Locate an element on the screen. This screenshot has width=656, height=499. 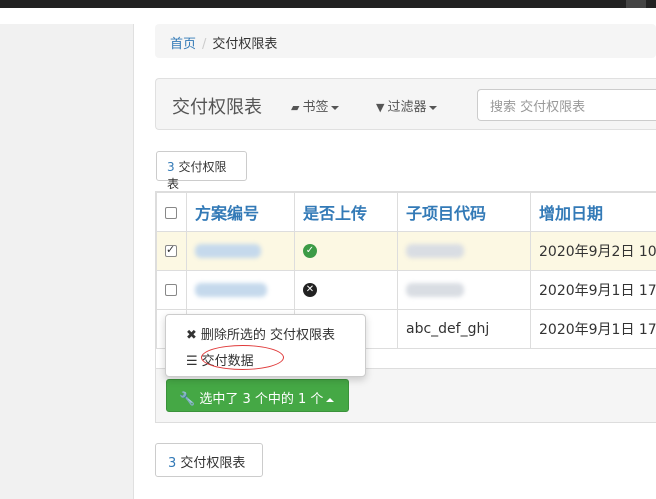
filter-icon: ▼ is located at coordinates (380, 107).